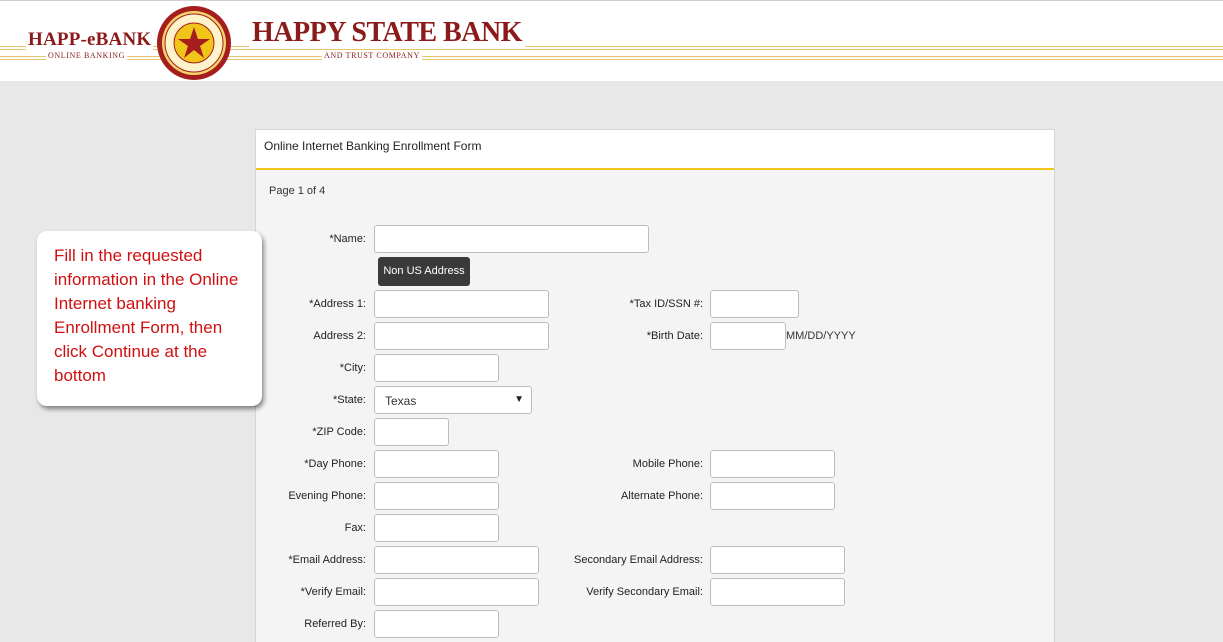 The height and width of the screenshot is (642, 1223). I want to click on alternate-phone-label: Alternate Phone:, so click(662, 496).